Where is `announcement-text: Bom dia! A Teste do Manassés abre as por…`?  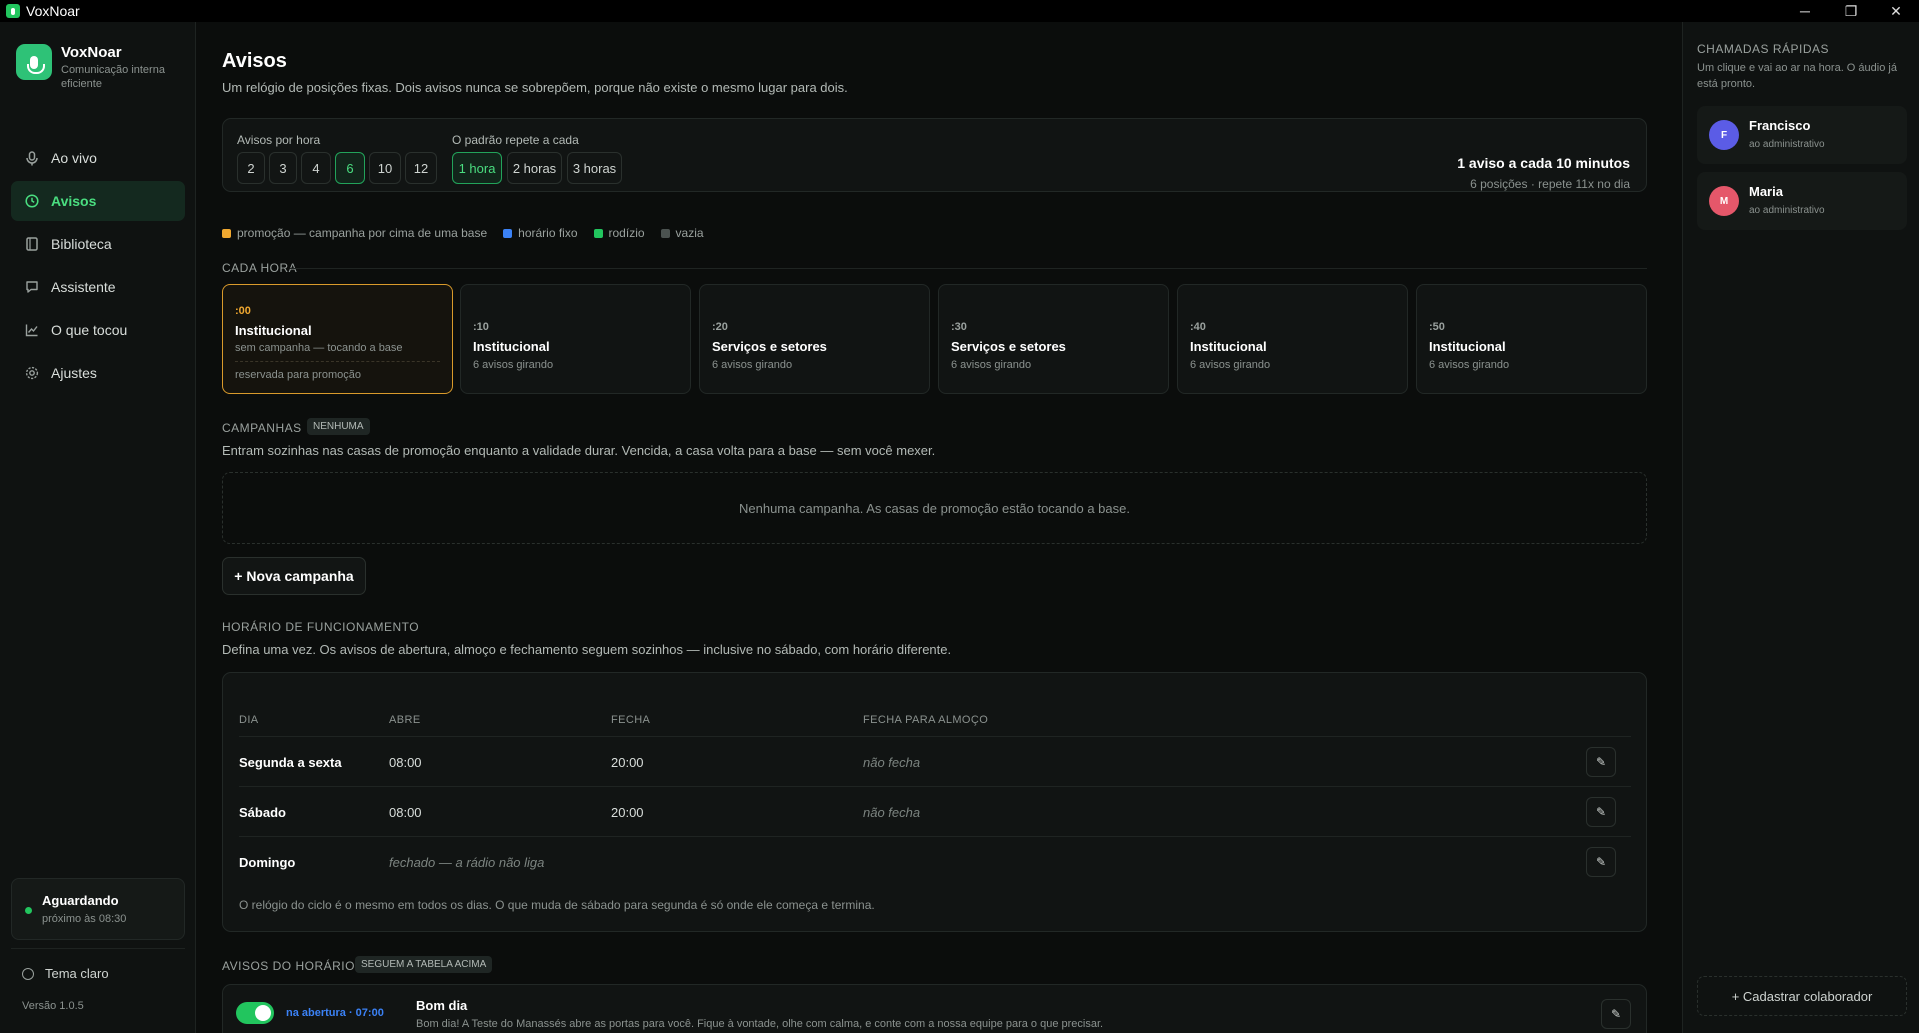
announcement-text: Bom dia! A Teste do Manassés abre as por… is located at coordinates (760, 1024).